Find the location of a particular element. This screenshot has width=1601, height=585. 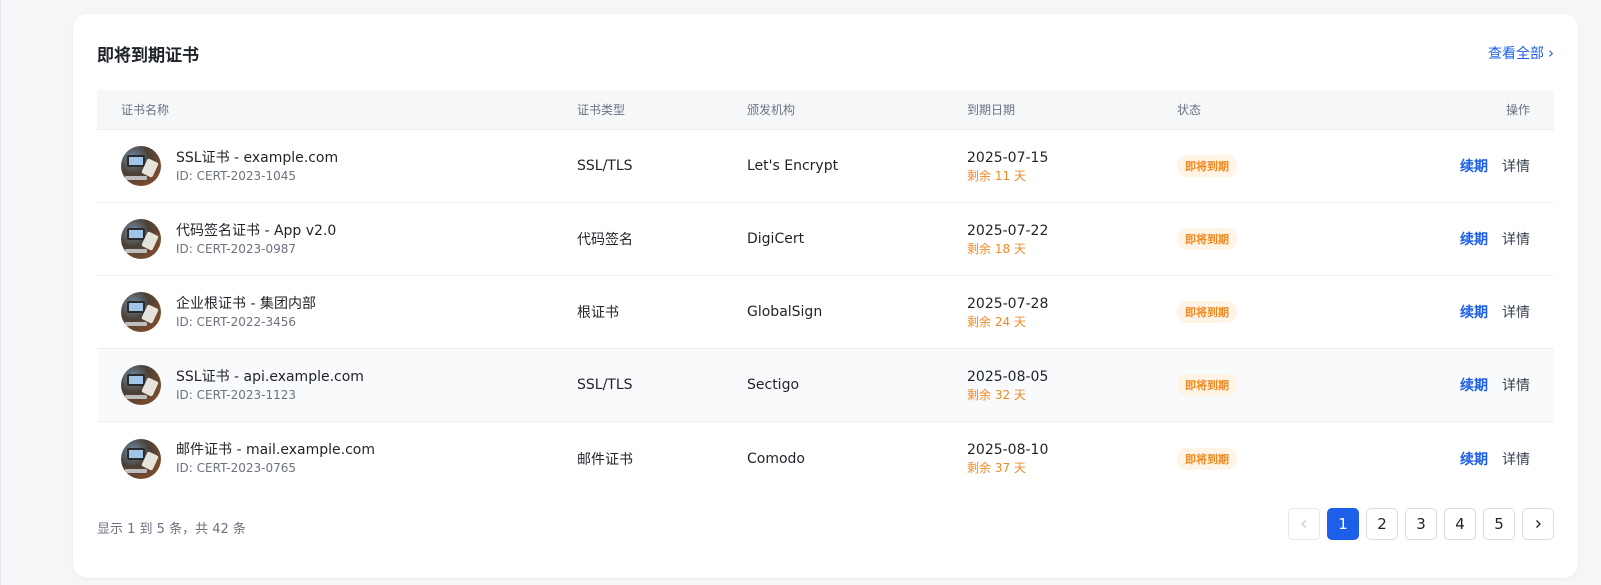

certificate-id: ID: CERT-2022-3456 is located at coordinates (236, 321).